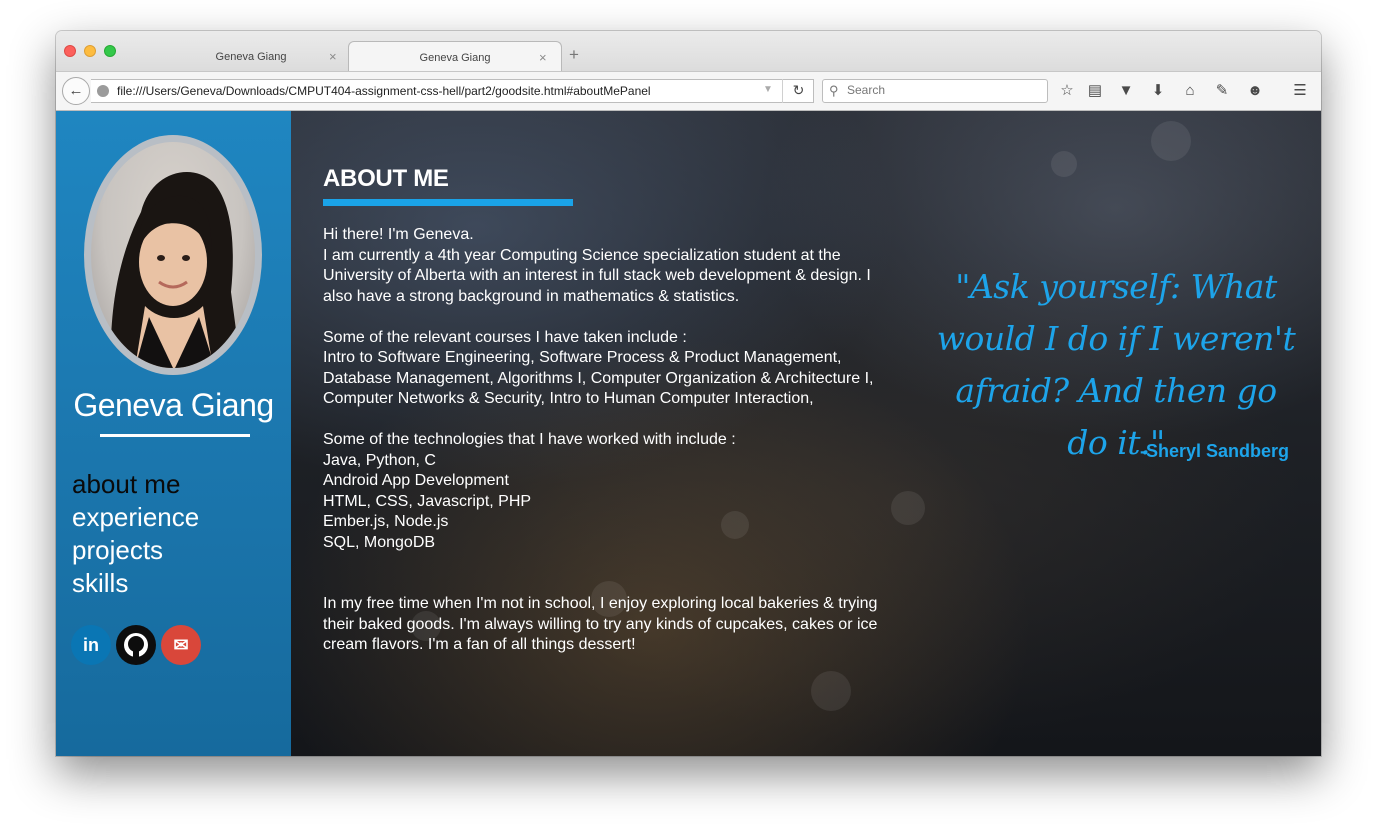  I want to click on search-icon: ⚲, so click(834, 90).